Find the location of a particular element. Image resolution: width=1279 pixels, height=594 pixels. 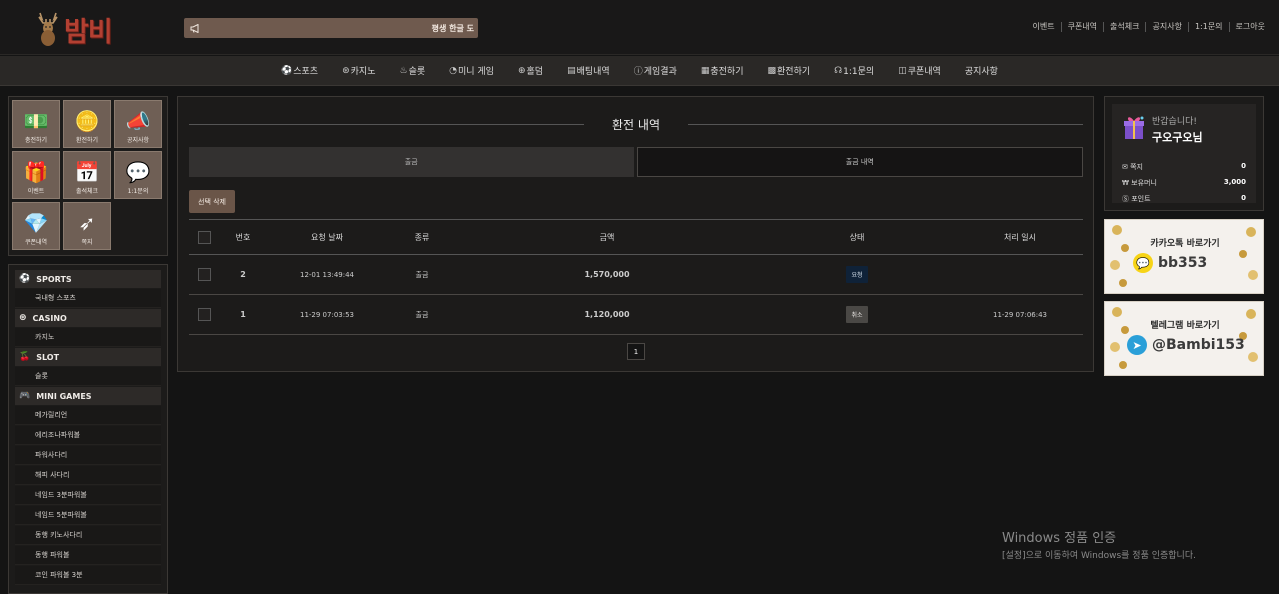

quick-withdraw-button: 🪙 환전하기 is located at coordinates (87, 124).